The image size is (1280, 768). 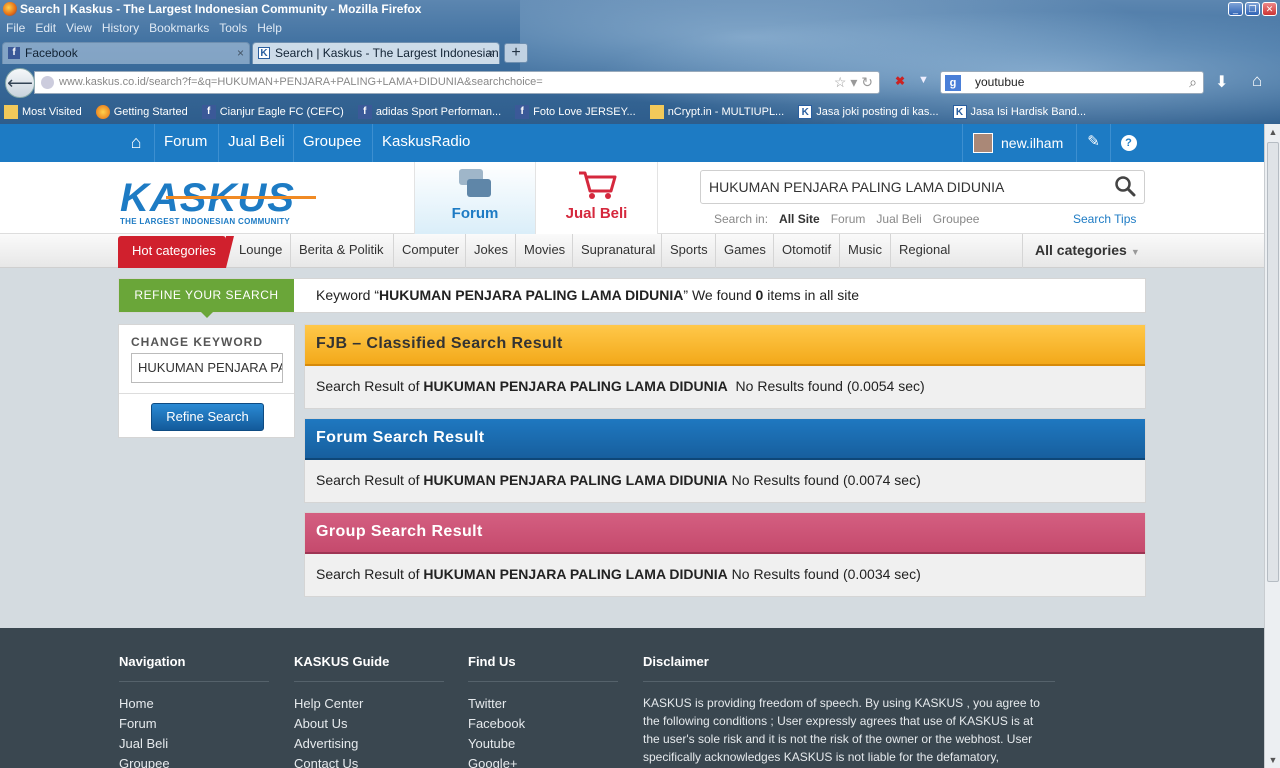 What do you see at coordinates (543, 761) in the screenshot?
I see `footer-link-google-plus: Google+` at bounding box center [543, 761].